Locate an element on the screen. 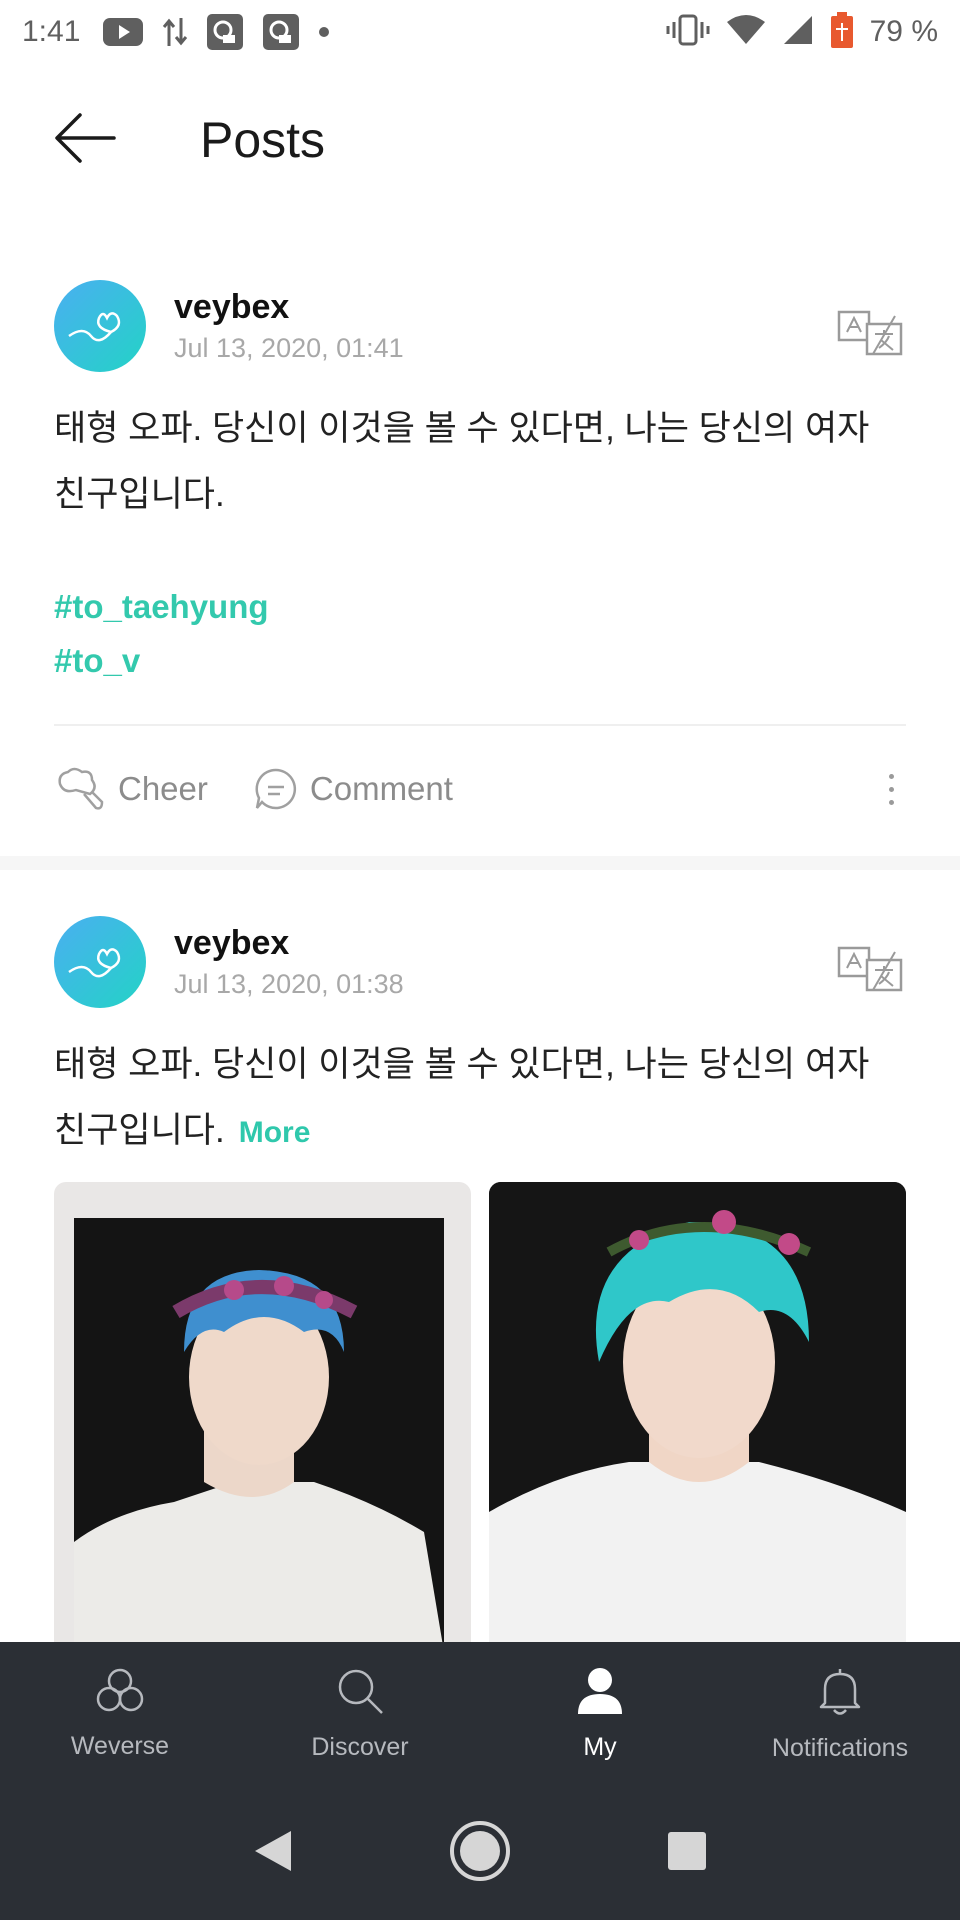  square-recents-icon is located at coordinates (687, 1853).